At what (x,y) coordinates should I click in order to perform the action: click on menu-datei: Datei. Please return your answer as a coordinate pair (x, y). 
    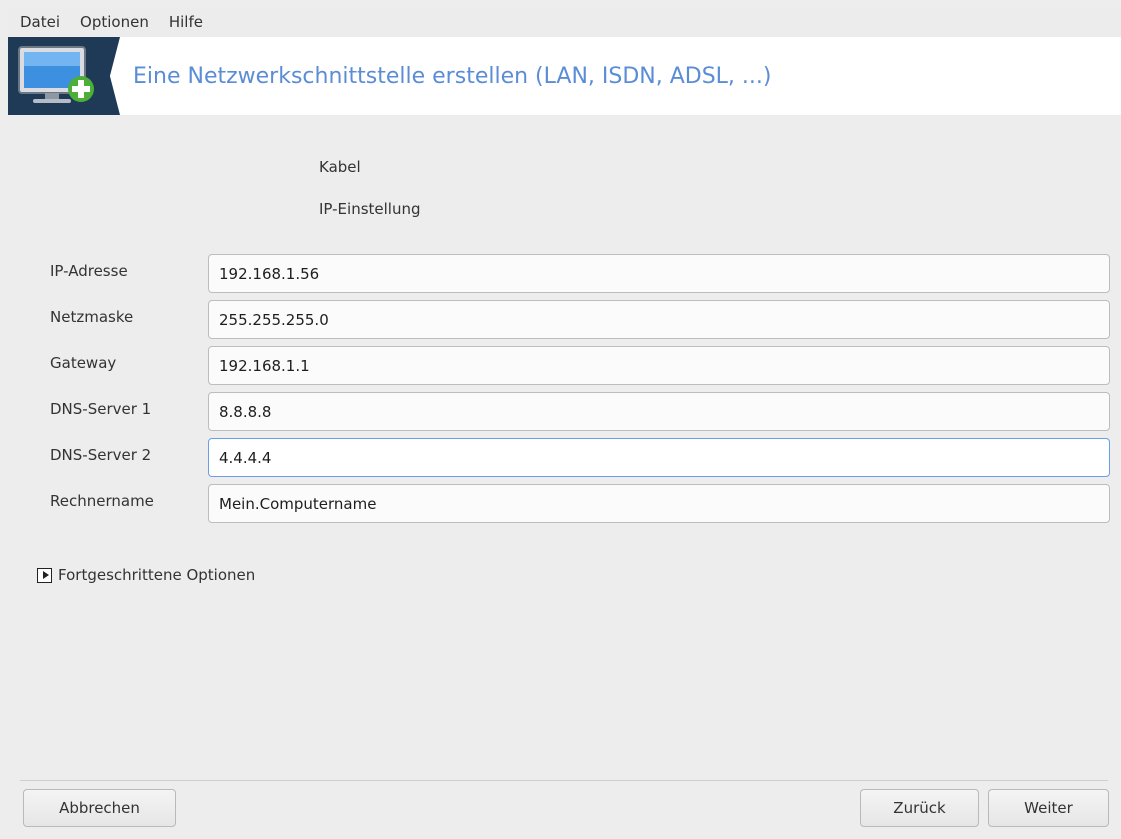
    Looking at the image, I should click on (39, 22).